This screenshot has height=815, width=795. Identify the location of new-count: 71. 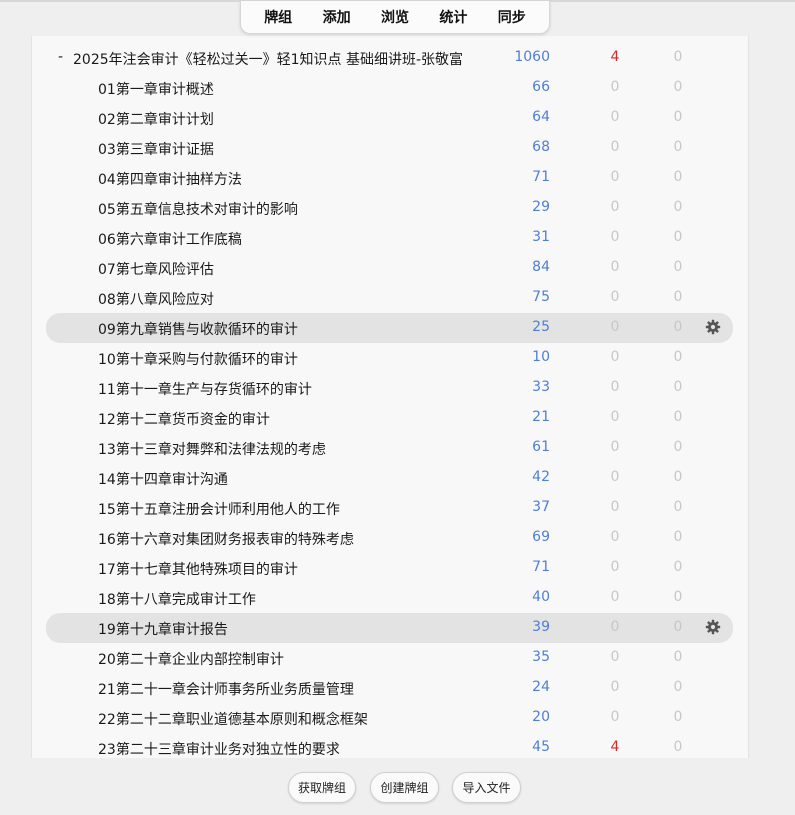
(541, 177).